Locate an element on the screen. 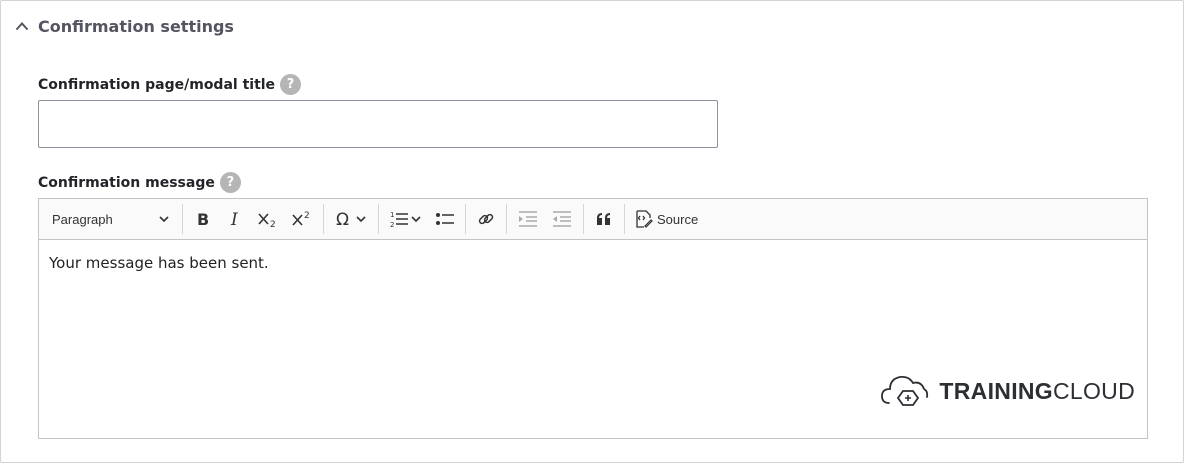 This screenshot has width=1184, height=463. brand-wordmark: TRAININGCLOUD is located at coordinates (1037, 391).